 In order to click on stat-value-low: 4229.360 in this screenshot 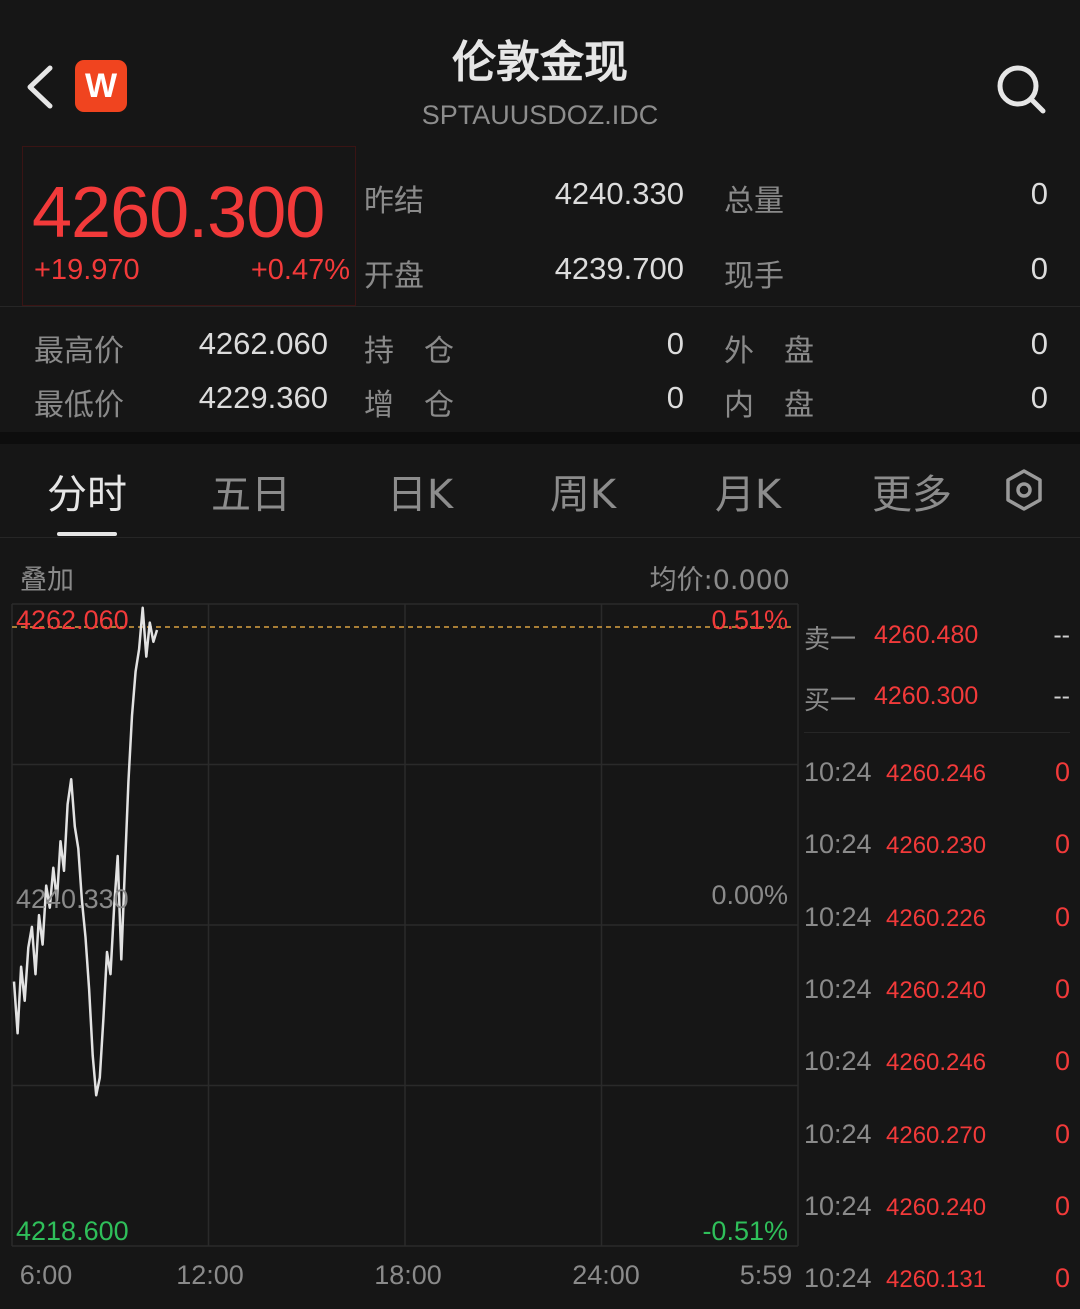, I will do `click(263, 397)`.